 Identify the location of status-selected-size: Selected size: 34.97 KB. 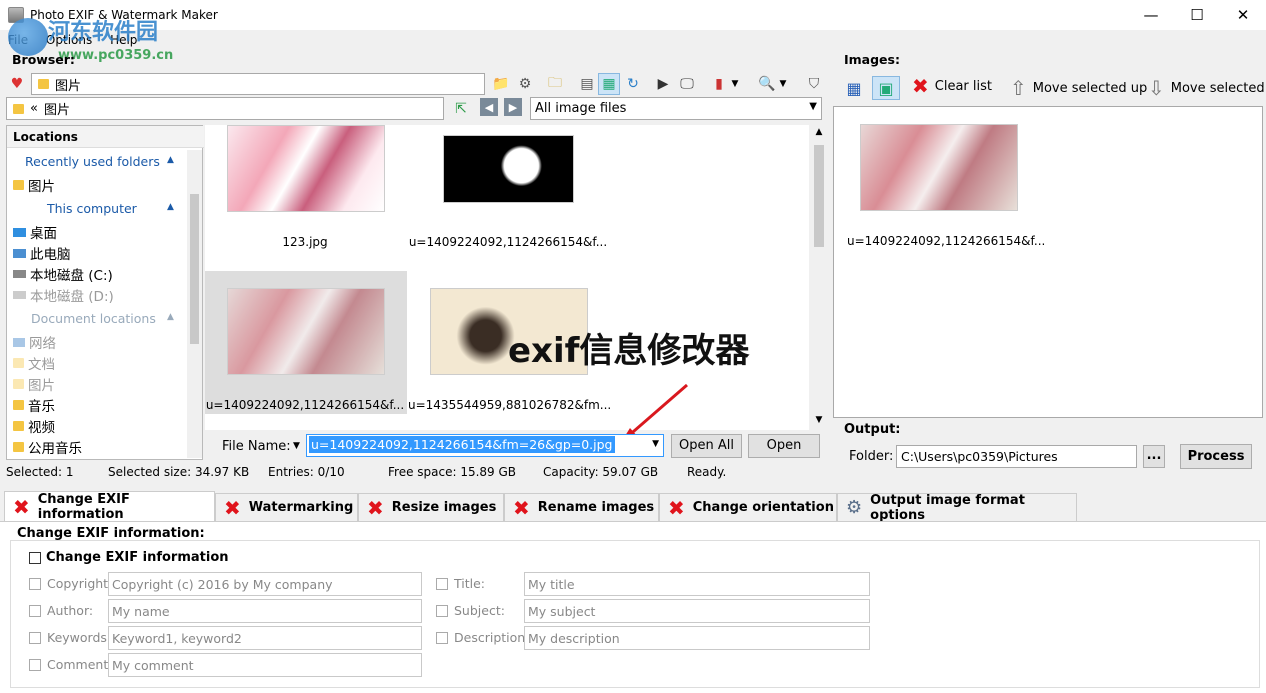
(179, 472).